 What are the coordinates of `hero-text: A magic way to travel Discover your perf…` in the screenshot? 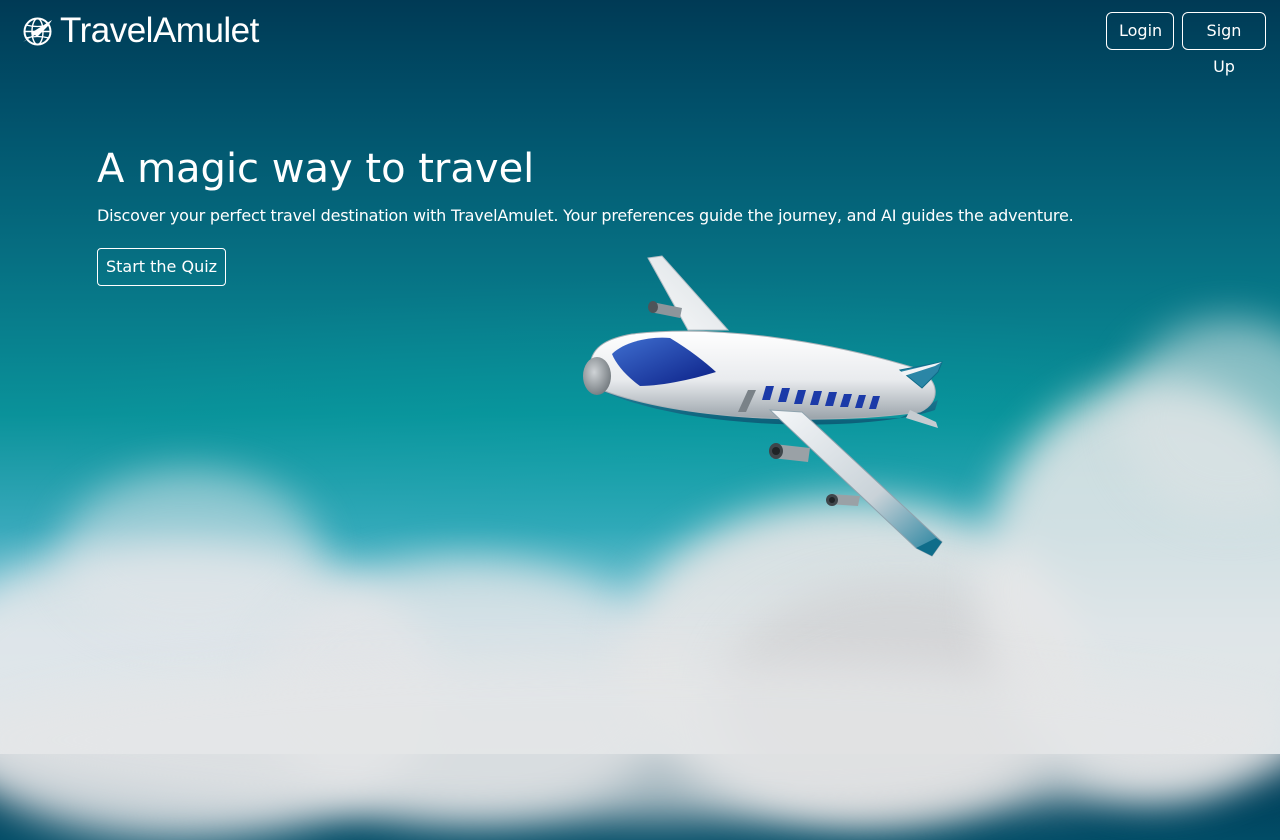 It's located at (585, 184).